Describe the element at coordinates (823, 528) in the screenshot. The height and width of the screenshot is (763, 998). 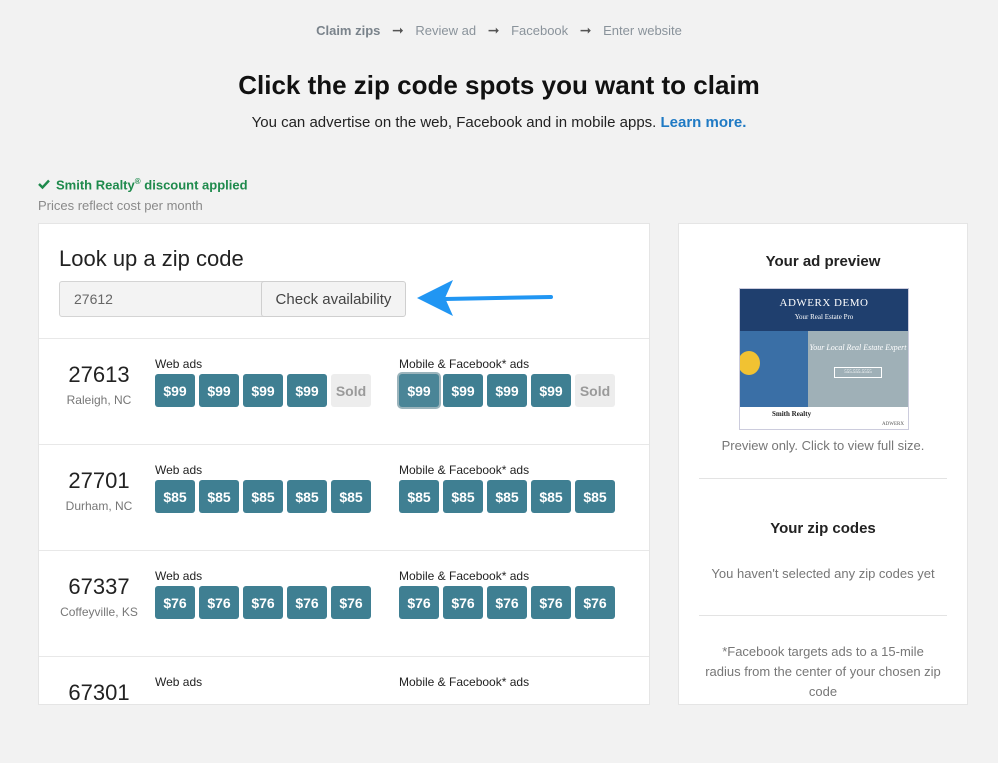
I see `your-zip-codes-title: Your zip codes` at that location.